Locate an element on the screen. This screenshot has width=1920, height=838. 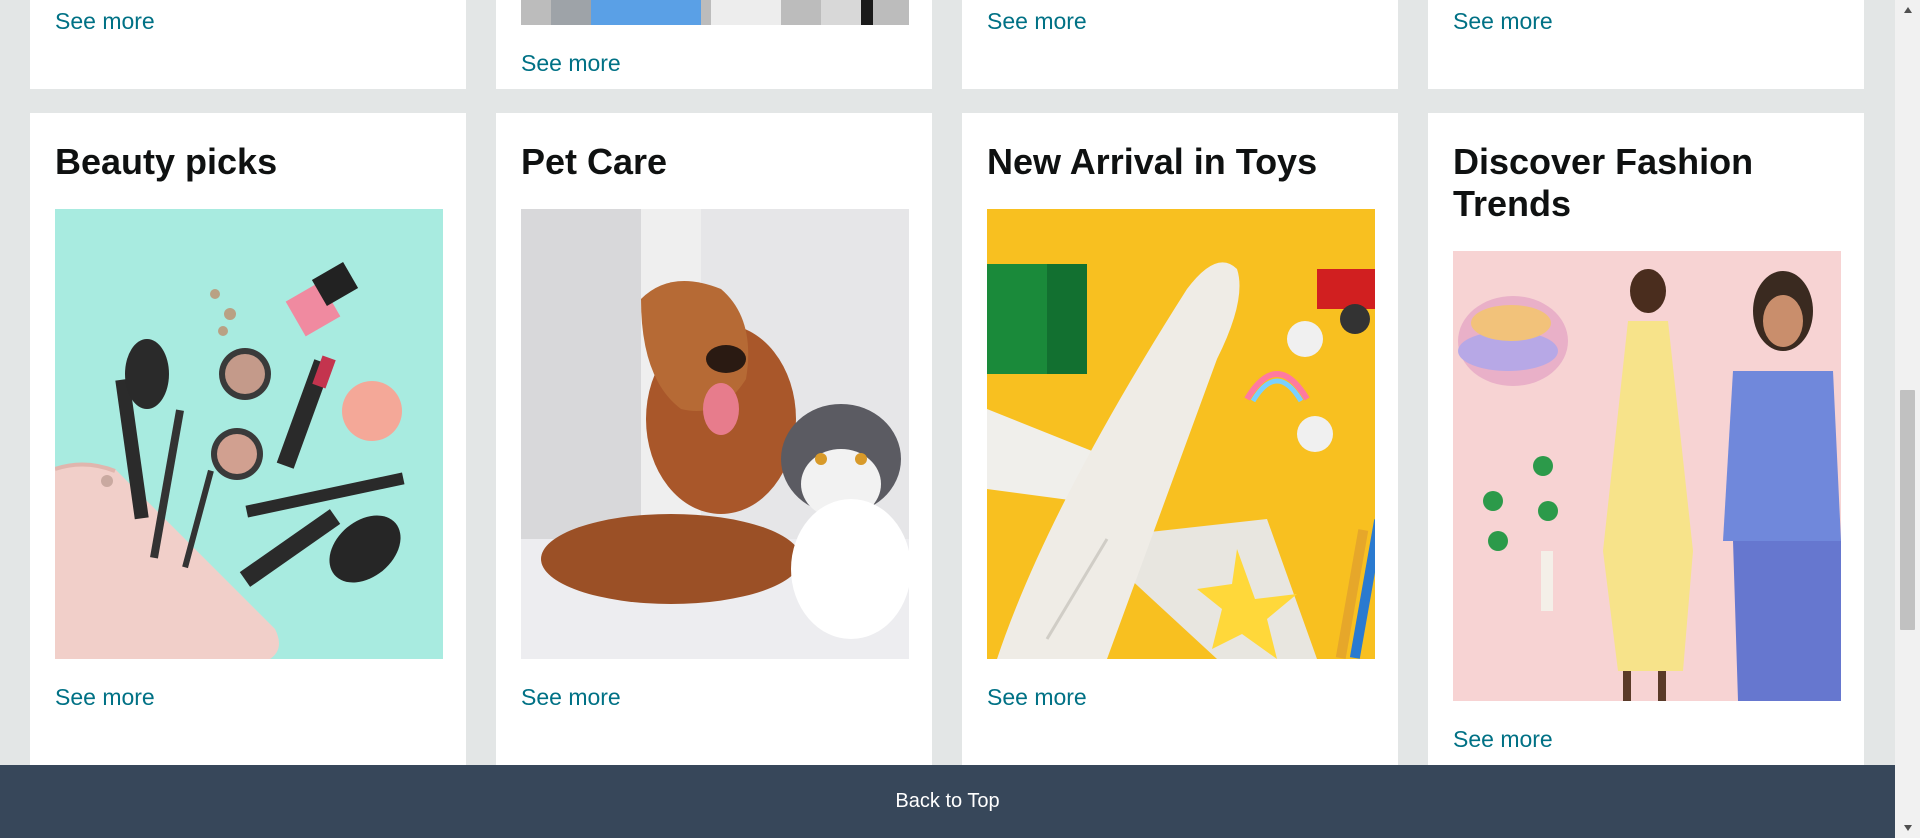
toy-airplane-image is located at coordinates (1181, 434).